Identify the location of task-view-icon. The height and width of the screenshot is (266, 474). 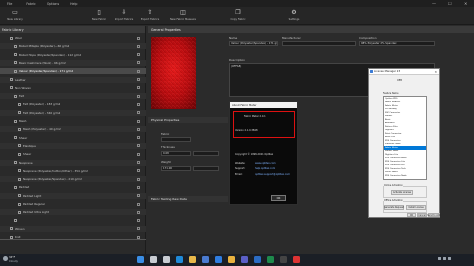
(166, 259).